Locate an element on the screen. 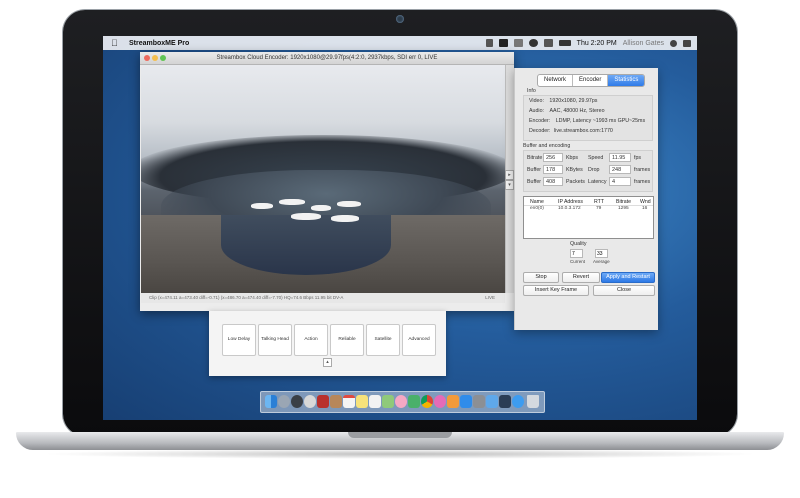 The height and width of the screenshot is (498, 800). info-label: Audio: is located at coordinates (537, 111).